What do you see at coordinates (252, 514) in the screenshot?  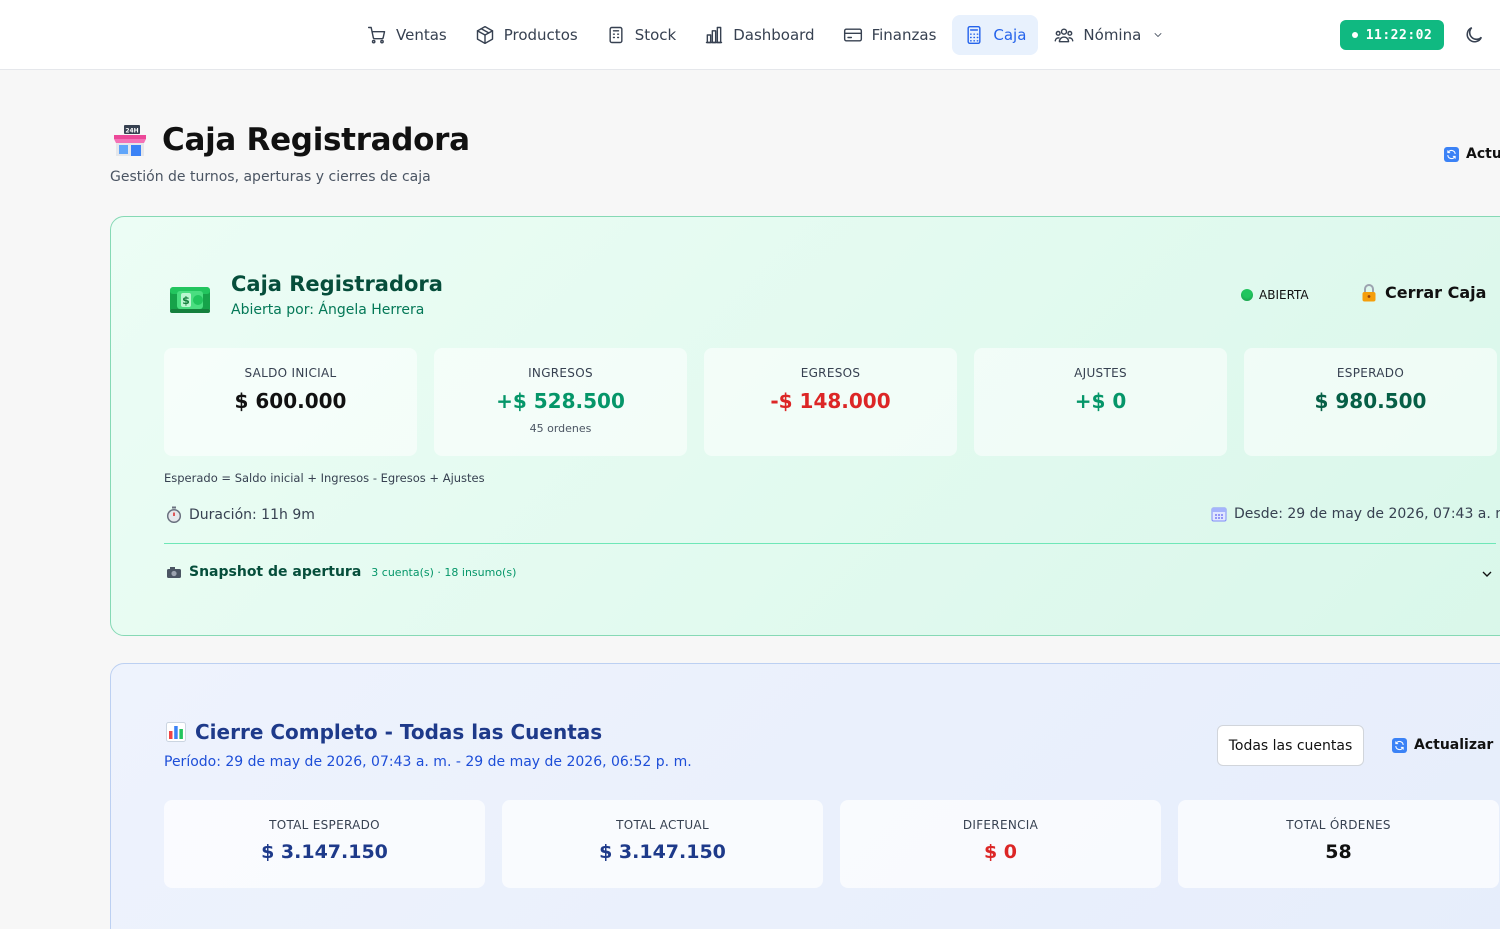 I see `duration-text: Duración: 11h 9m` at bounding box center [252, 514].